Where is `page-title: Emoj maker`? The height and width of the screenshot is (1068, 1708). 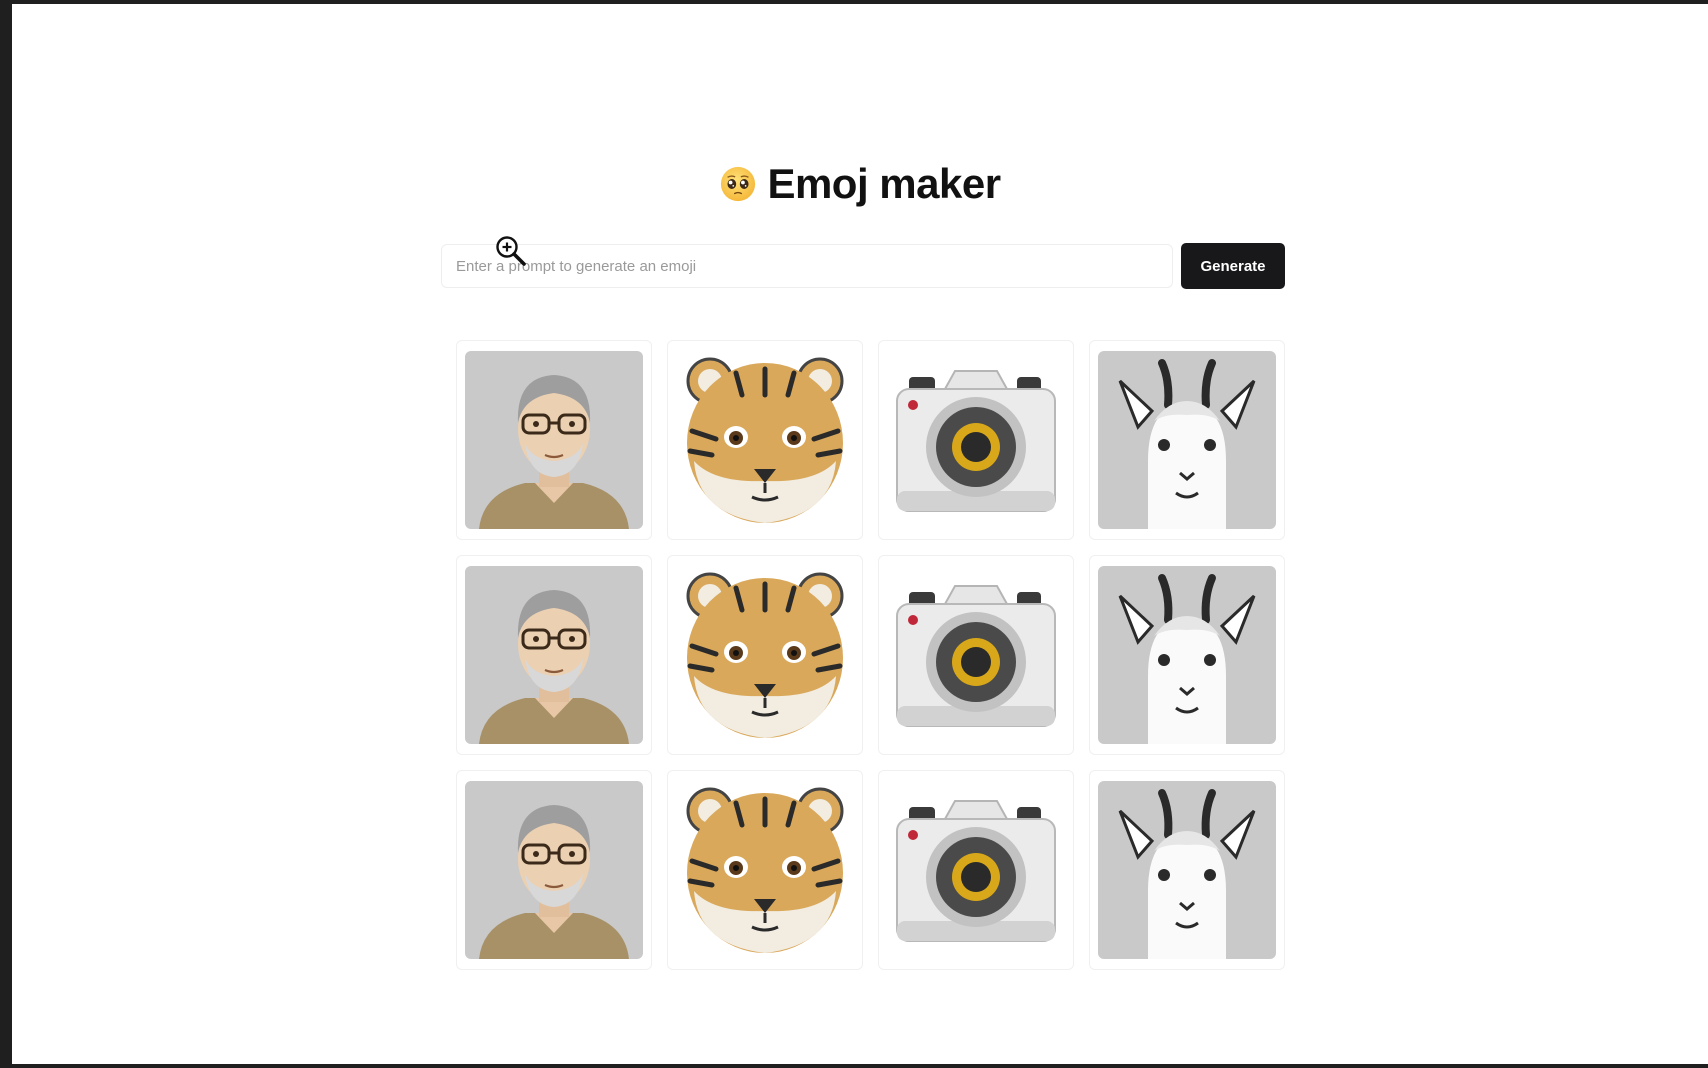 page-title: Emoj maker is located at coordinates (884, 183).